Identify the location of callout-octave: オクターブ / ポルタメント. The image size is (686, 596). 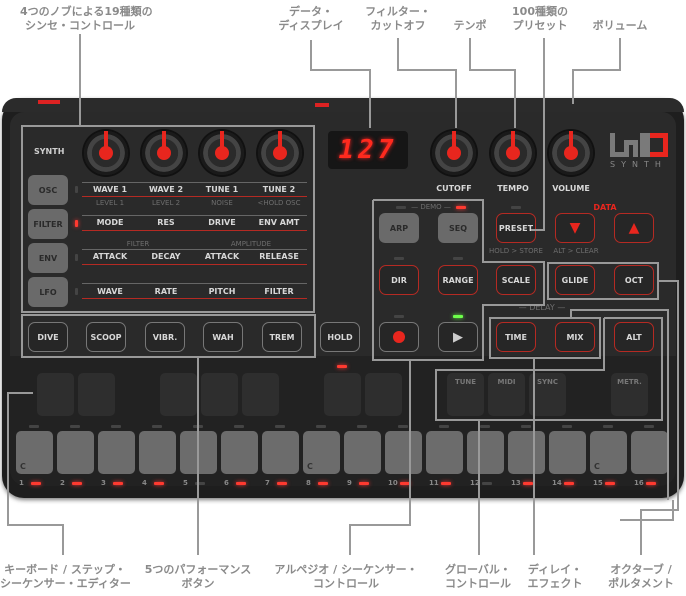
(641, 577).